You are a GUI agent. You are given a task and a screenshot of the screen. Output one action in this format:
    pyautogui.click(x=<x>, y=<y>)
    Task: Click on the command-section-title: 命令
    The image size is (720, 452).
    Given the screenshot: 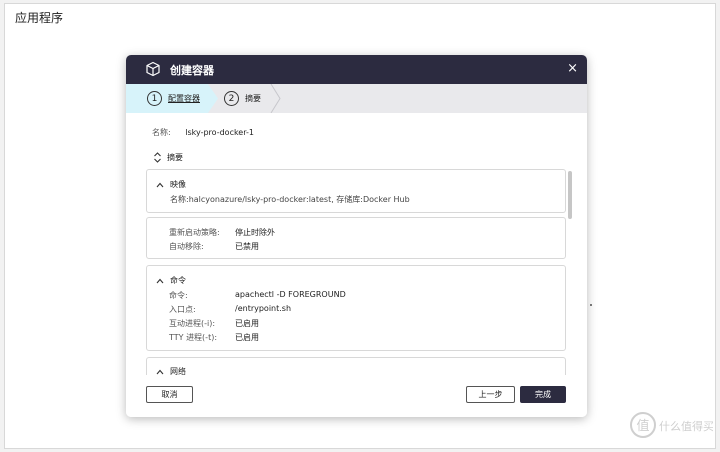 What is the action you would take?
    pyautogui.click(x=178, y=280)
    